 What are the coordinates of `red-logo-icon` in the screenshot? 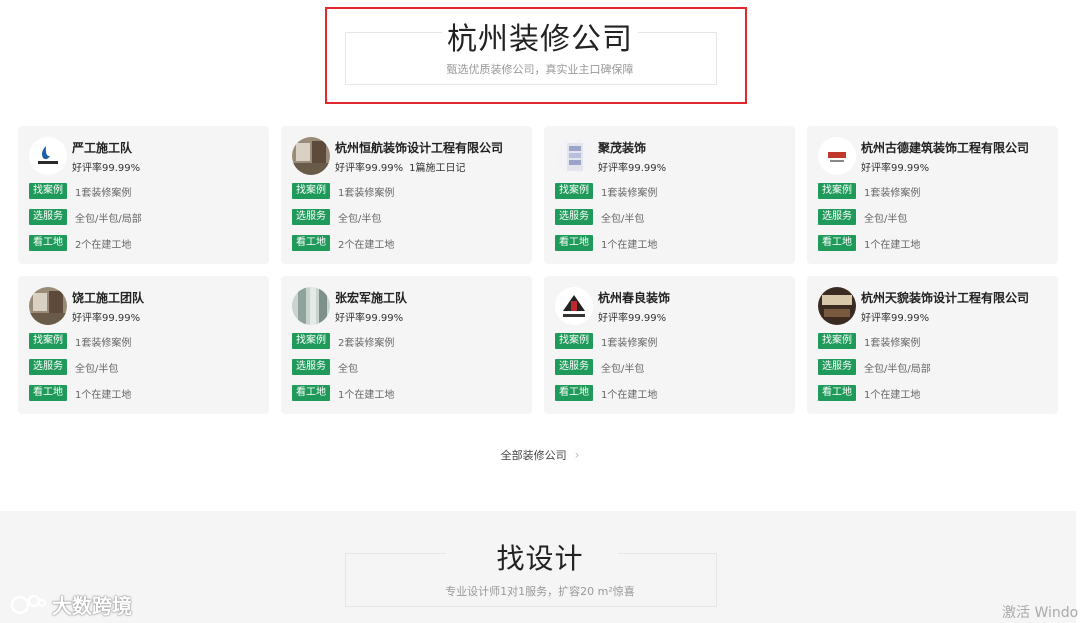 It's located at (574, 306).